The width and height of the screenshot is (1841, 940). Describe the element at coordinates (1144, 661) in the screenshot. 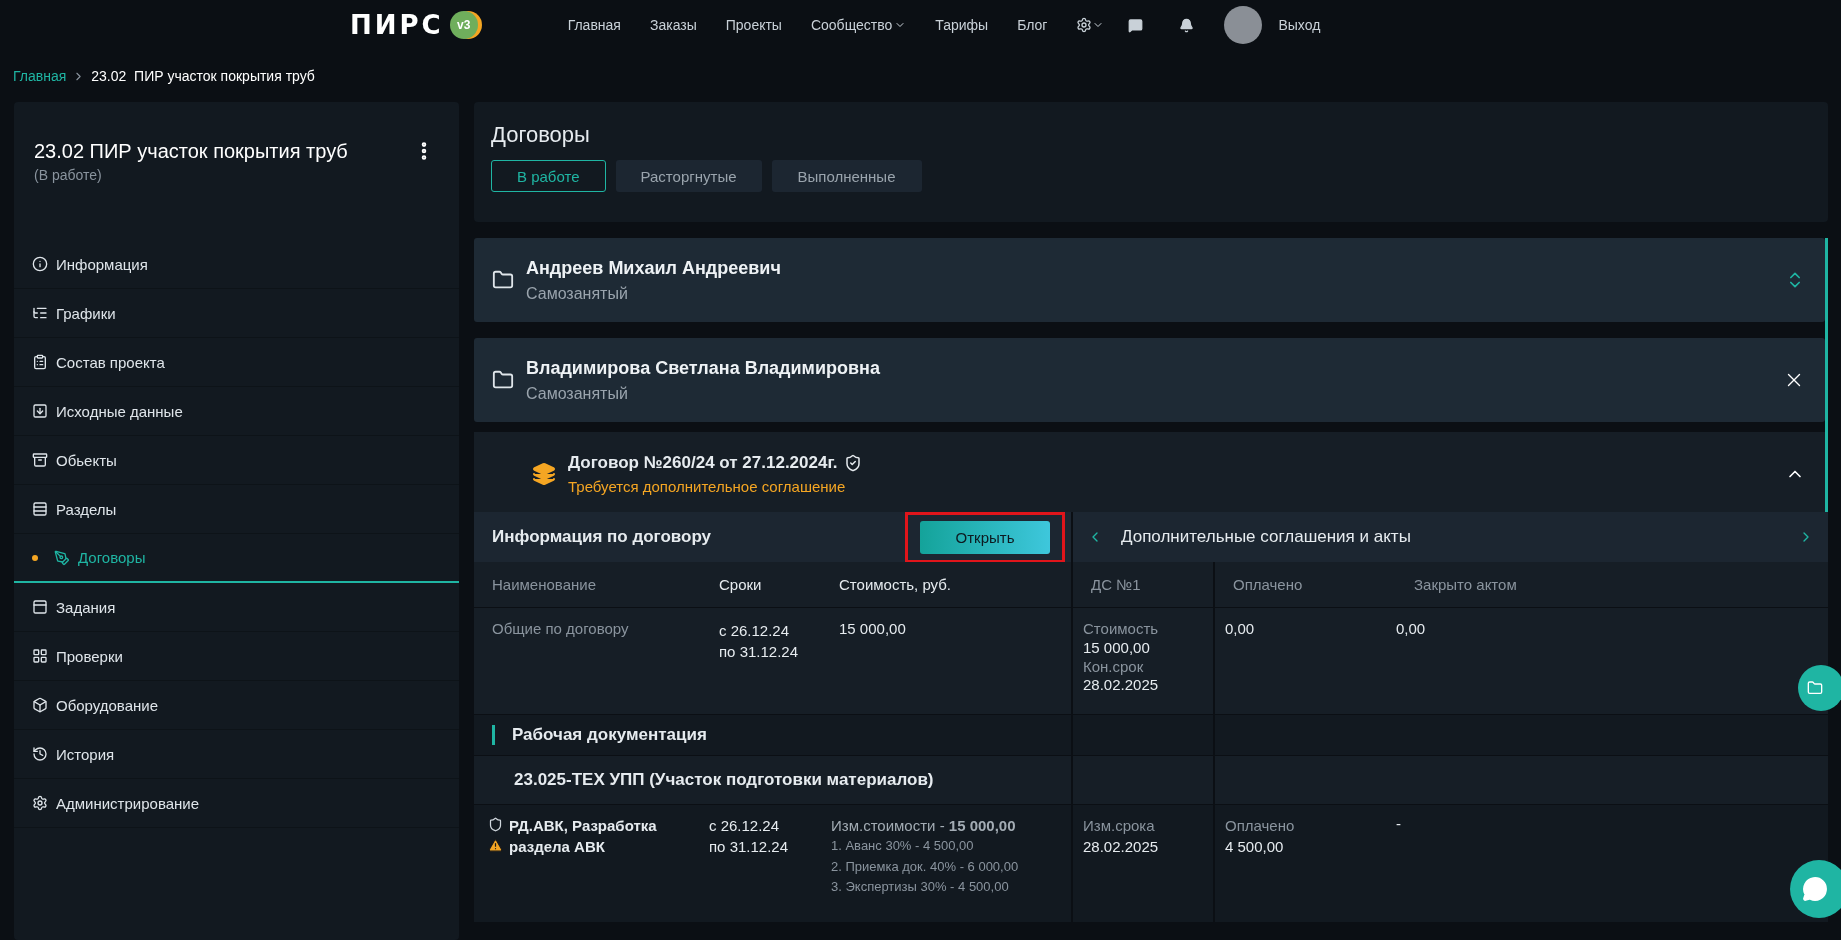

I see `table-cell: Стоимость 15 000,00 Кон.срок 28.02.2025` at that location.